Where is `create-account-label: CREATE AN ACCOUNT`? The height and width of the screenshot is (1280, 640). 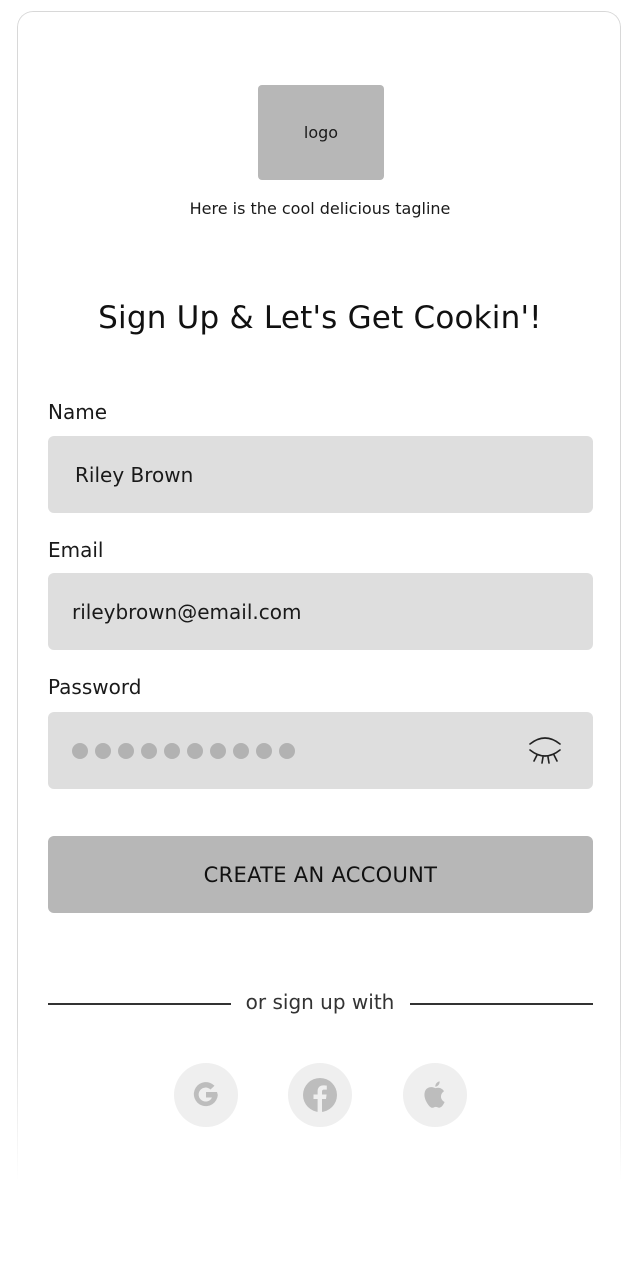
create-account-label: CREATE AN ACCOUNT is located at coordinates (320, 874).